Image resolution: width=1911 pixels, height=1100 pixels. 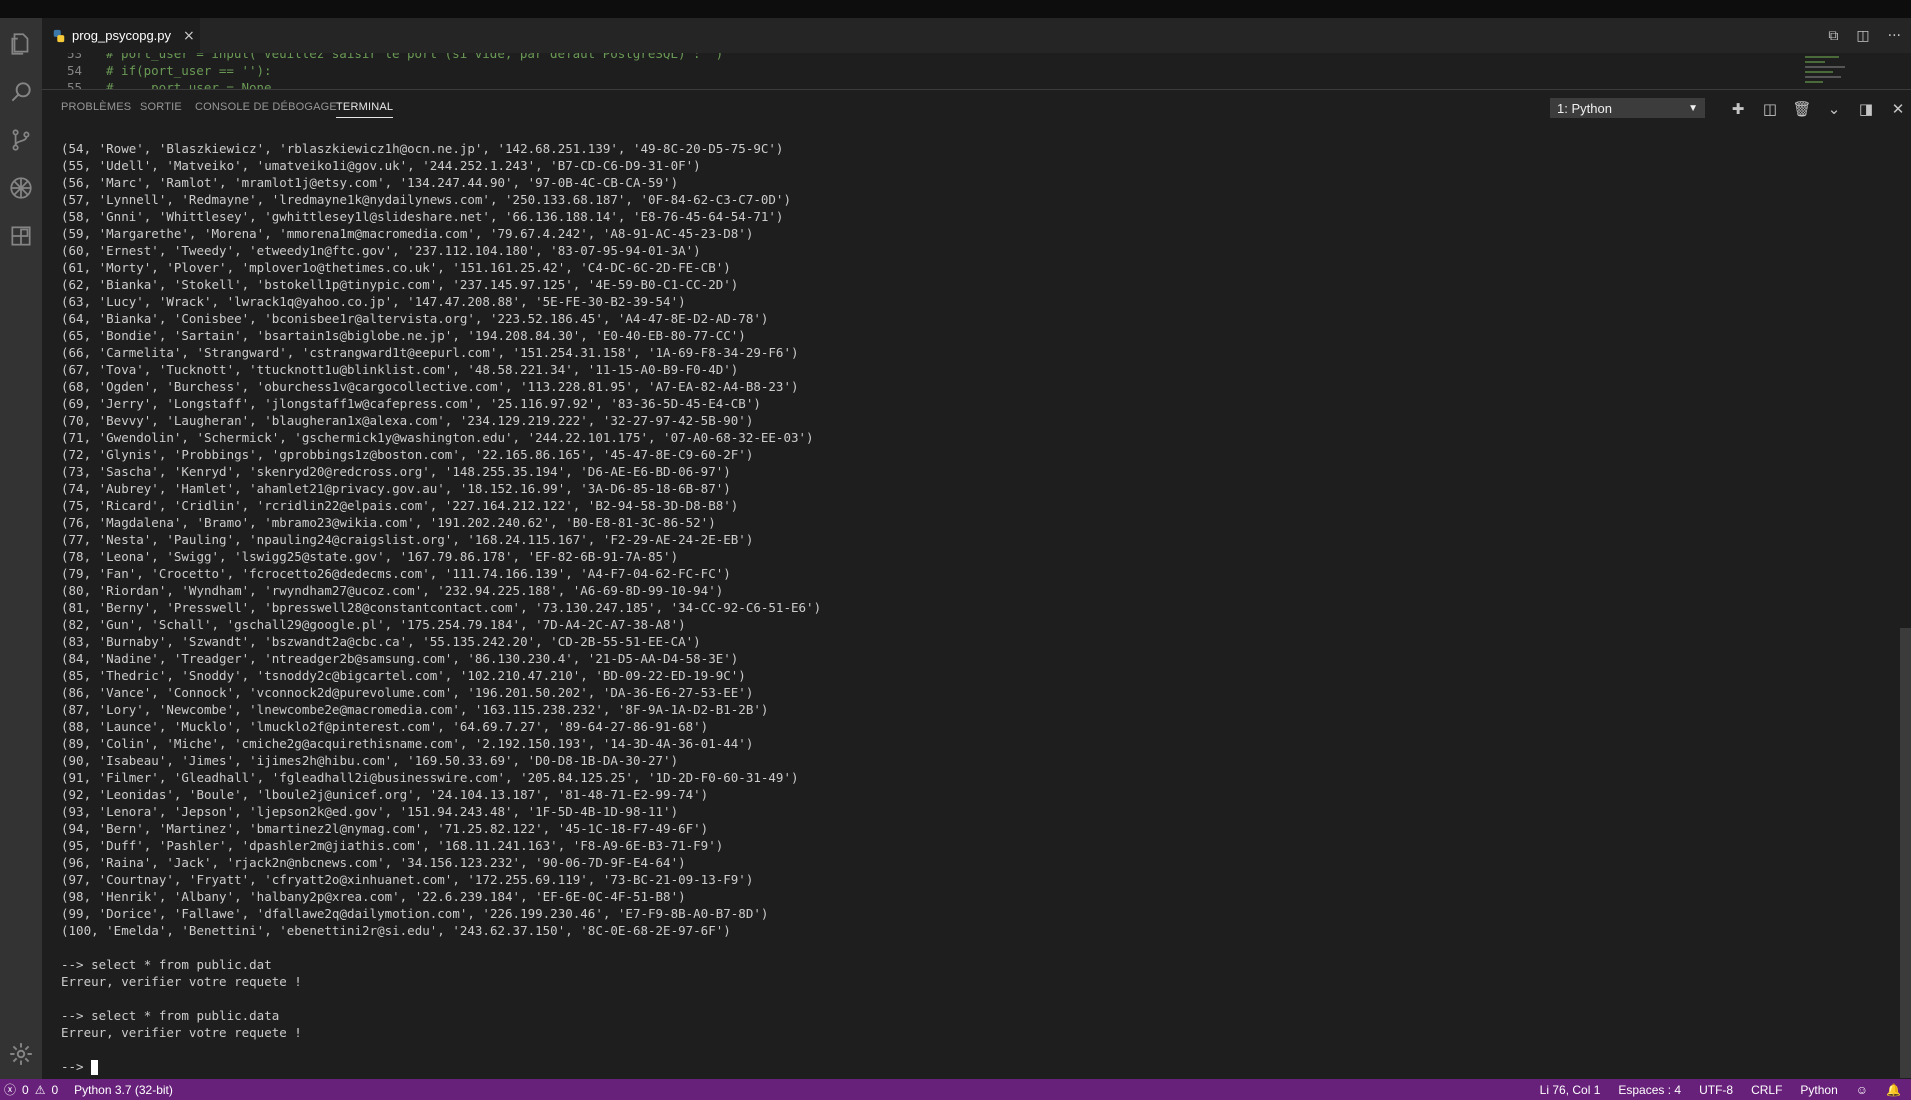 I want to click on code-line: 55 # port_user = None, so click(x=169, y=84).